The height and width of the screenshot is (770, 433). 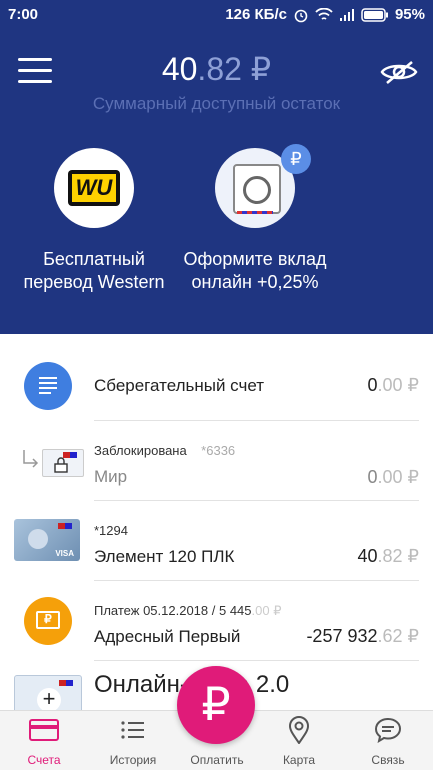 I want to click on card-mir-blocked: Заблокирована *6336 Мир 0.00 ₽, so click(x=216, y=461).